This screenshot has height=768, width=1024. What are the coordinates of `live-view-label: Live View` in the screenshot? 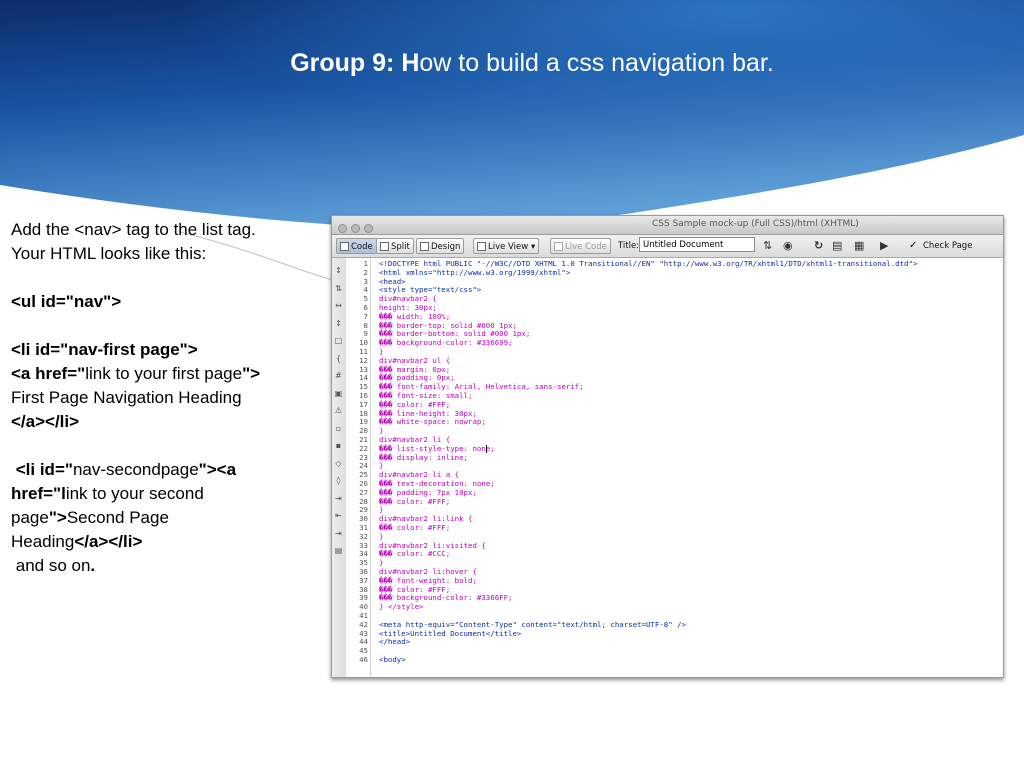 It's located at (508, 247).